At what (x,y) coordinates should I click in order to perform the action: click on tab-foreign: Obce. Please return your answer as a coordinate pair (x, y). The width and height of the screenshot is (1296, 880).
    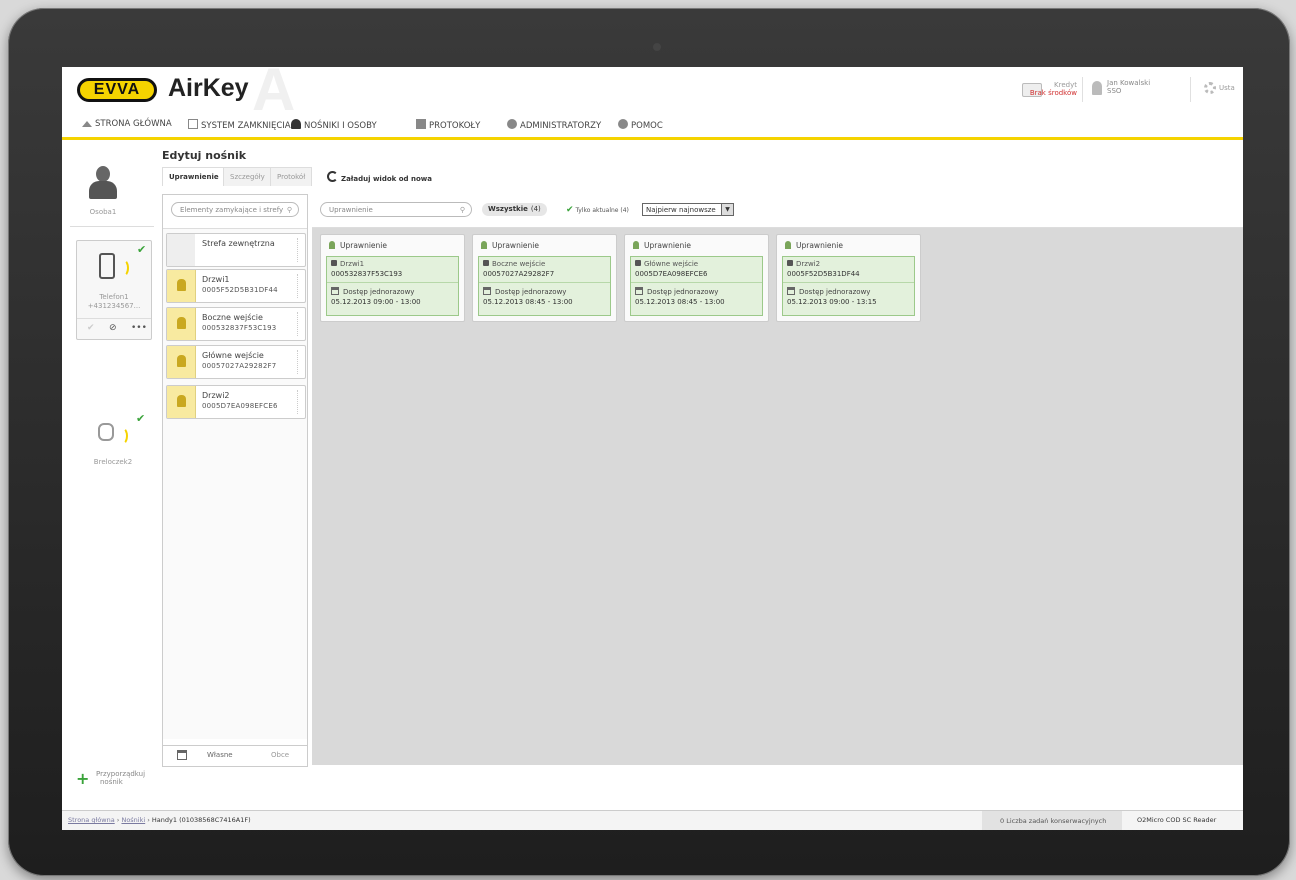
    Looking at the image, I should click on (280, 755).